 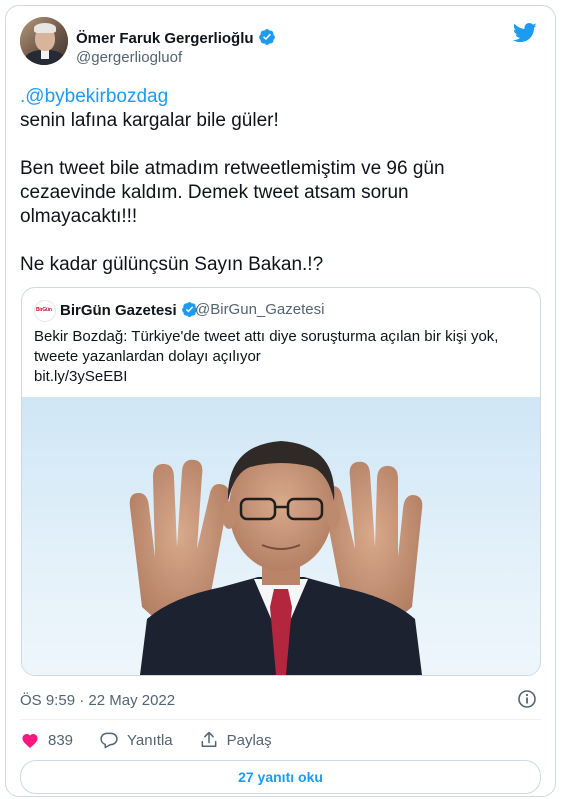 What do you see at coordinates (267, 39) in the screenshot?
I see `verified-badge-icon` at bounding box center [267, 39].